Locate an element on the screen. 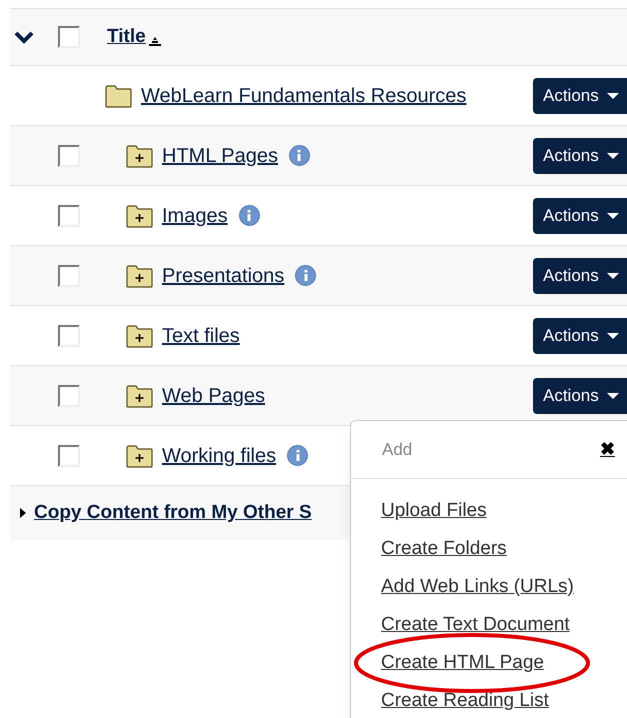 This screenshot has height=718, width=627. folder-link: WebLearn Fundamentals Resources is located at coordinates (303, 95).